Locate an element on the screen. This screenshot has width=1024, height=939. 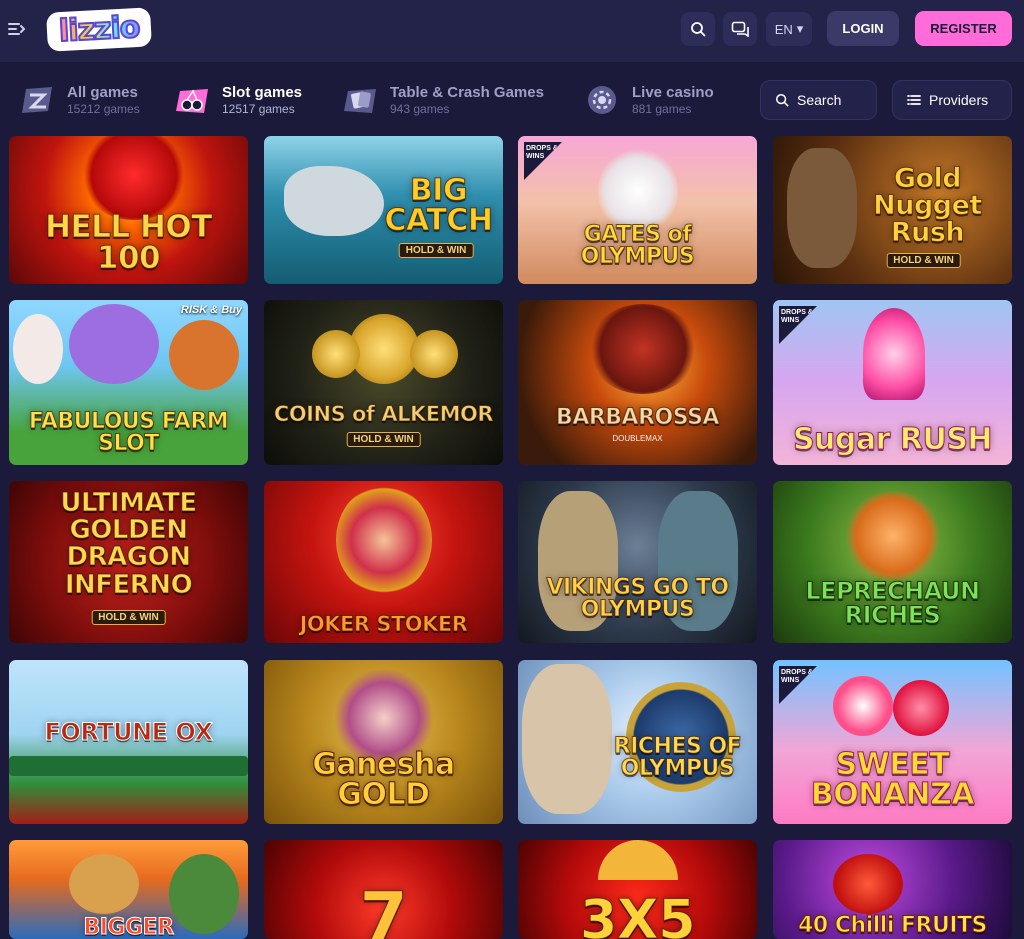
game-title: SWEET BONANZA is located at coordinates (892, 779).